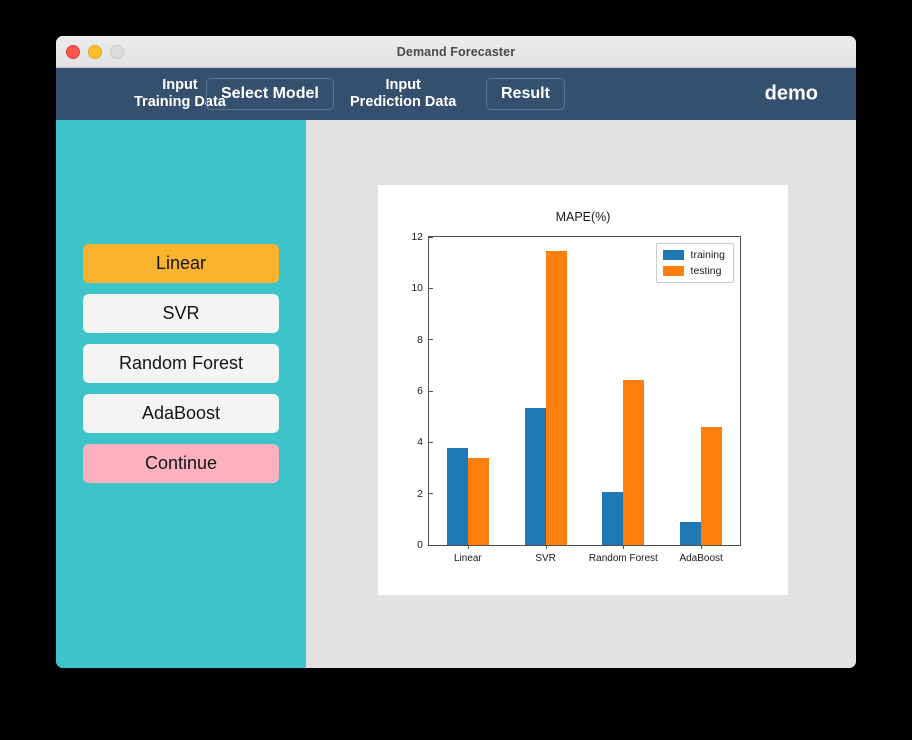  What do you see at coordinates (613, 518) in the screenshot?
I see `bar-training-random-forest` at bounding box center [613, 518].